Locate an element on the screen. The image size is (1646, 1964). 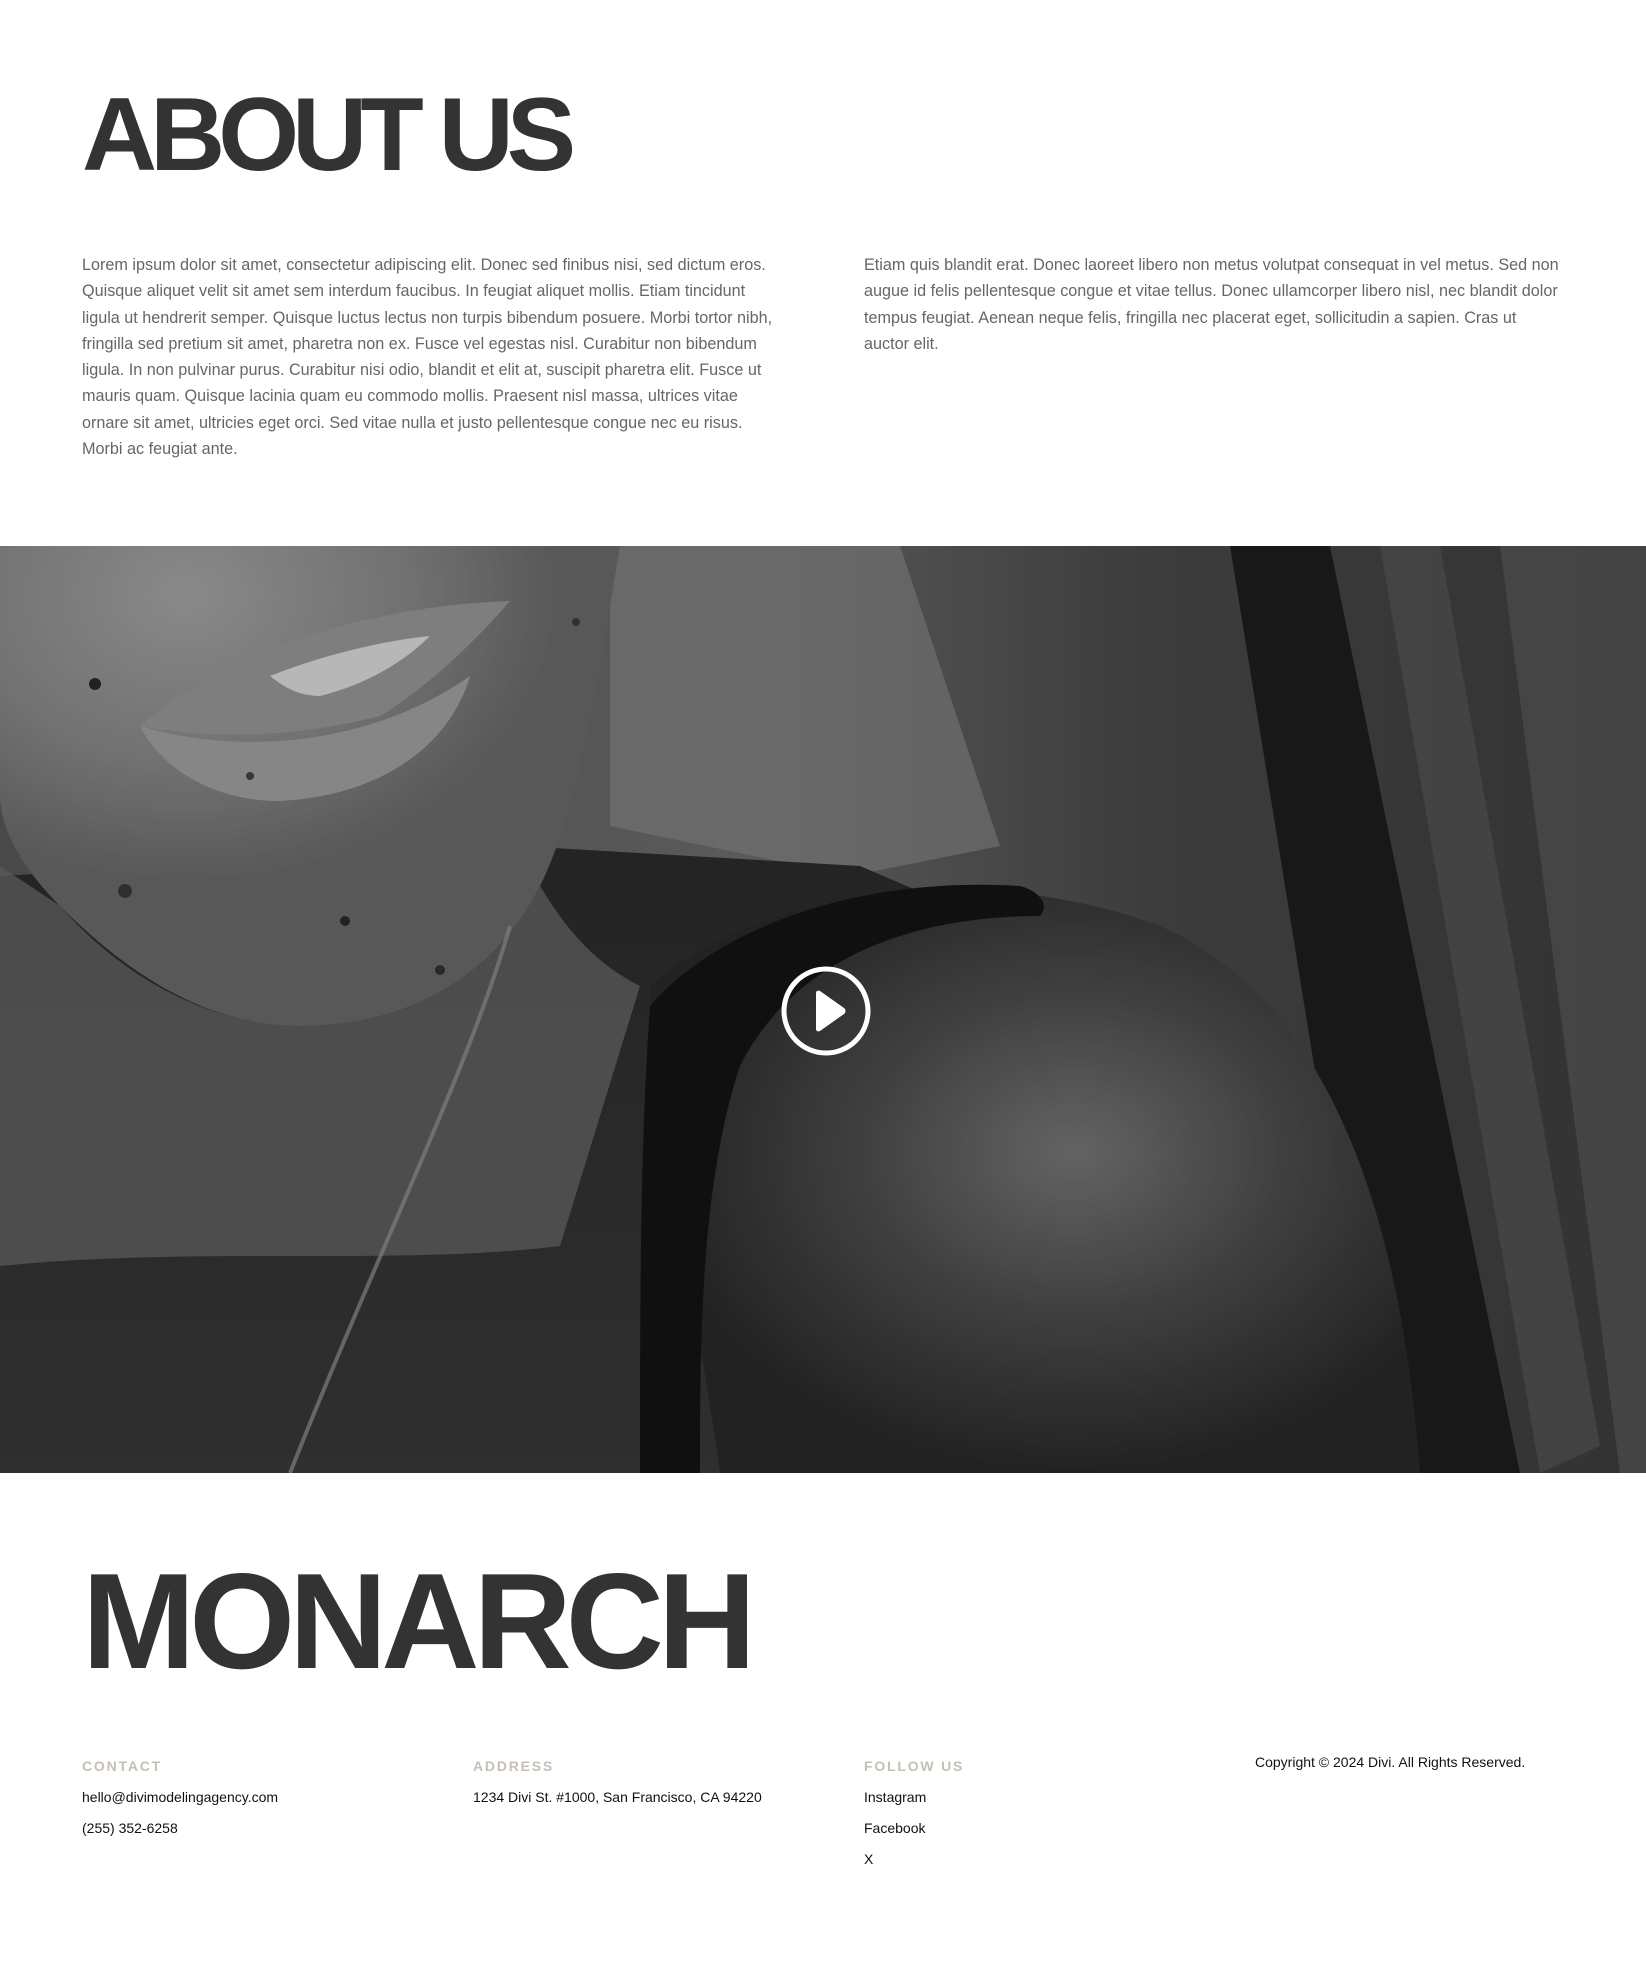
play-circle-icon is located at coordinates (826, 1011).